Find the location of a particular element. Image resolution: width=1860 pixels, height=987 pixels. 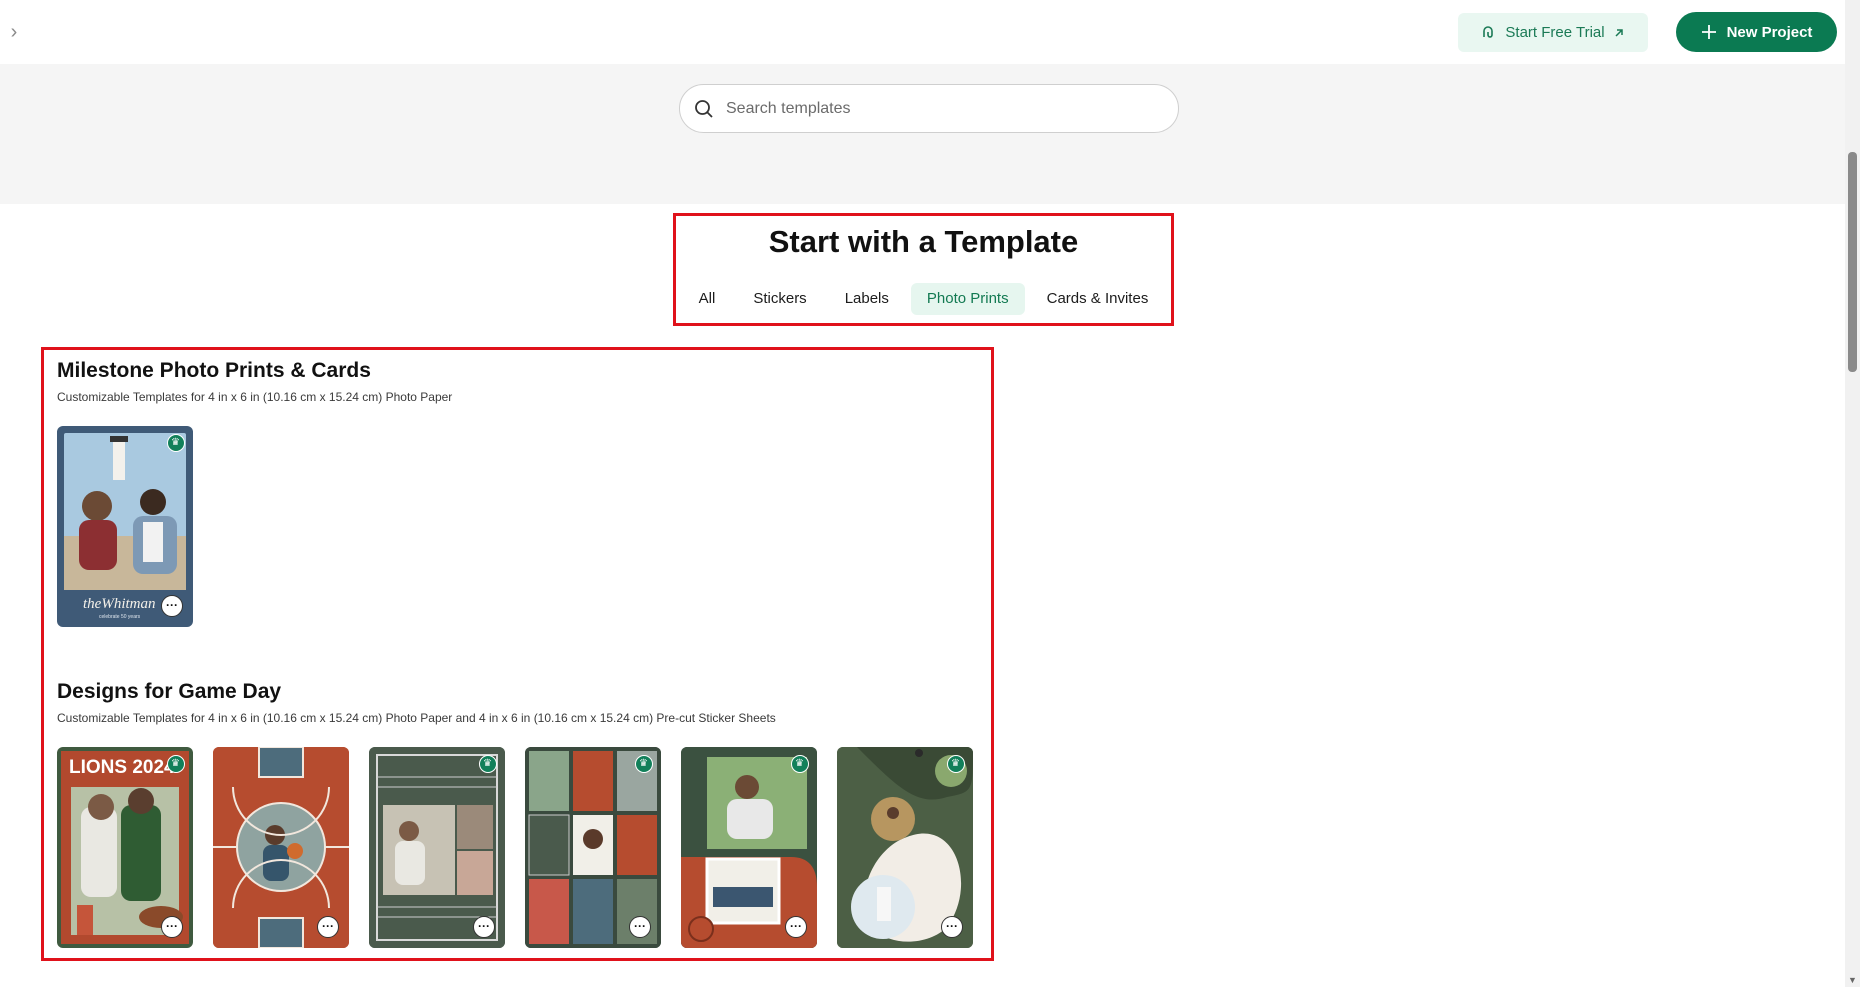

section-title-milestone: Milestone Photo Prints & Cards is located at coordinates (214, 370).